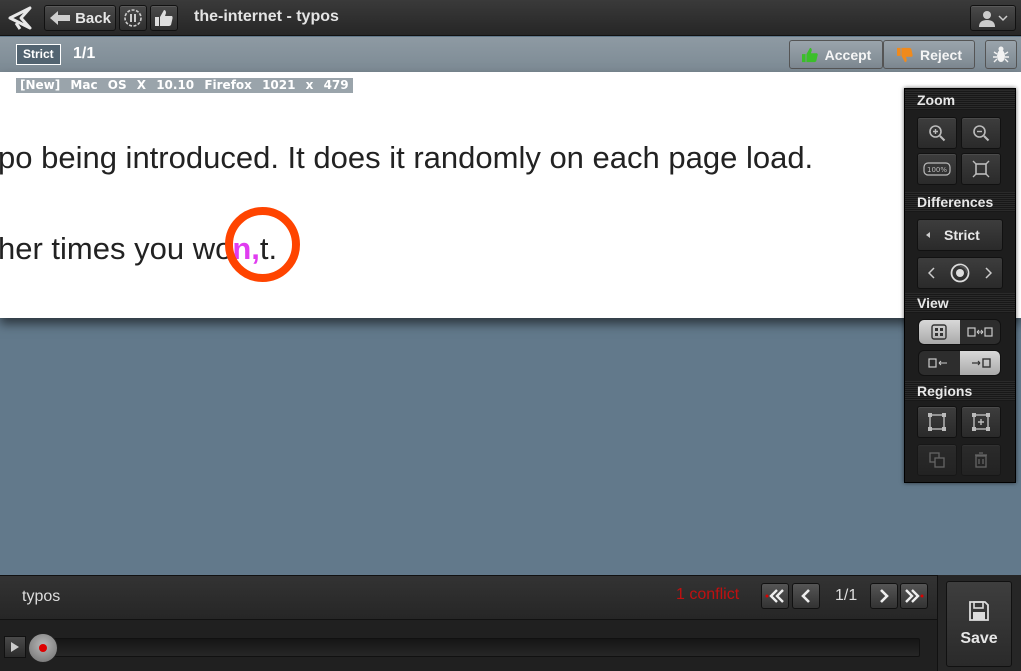  Describe the element at coordinates (84, 53) in the screenshot. I see `step-count: 1/1` at that location.